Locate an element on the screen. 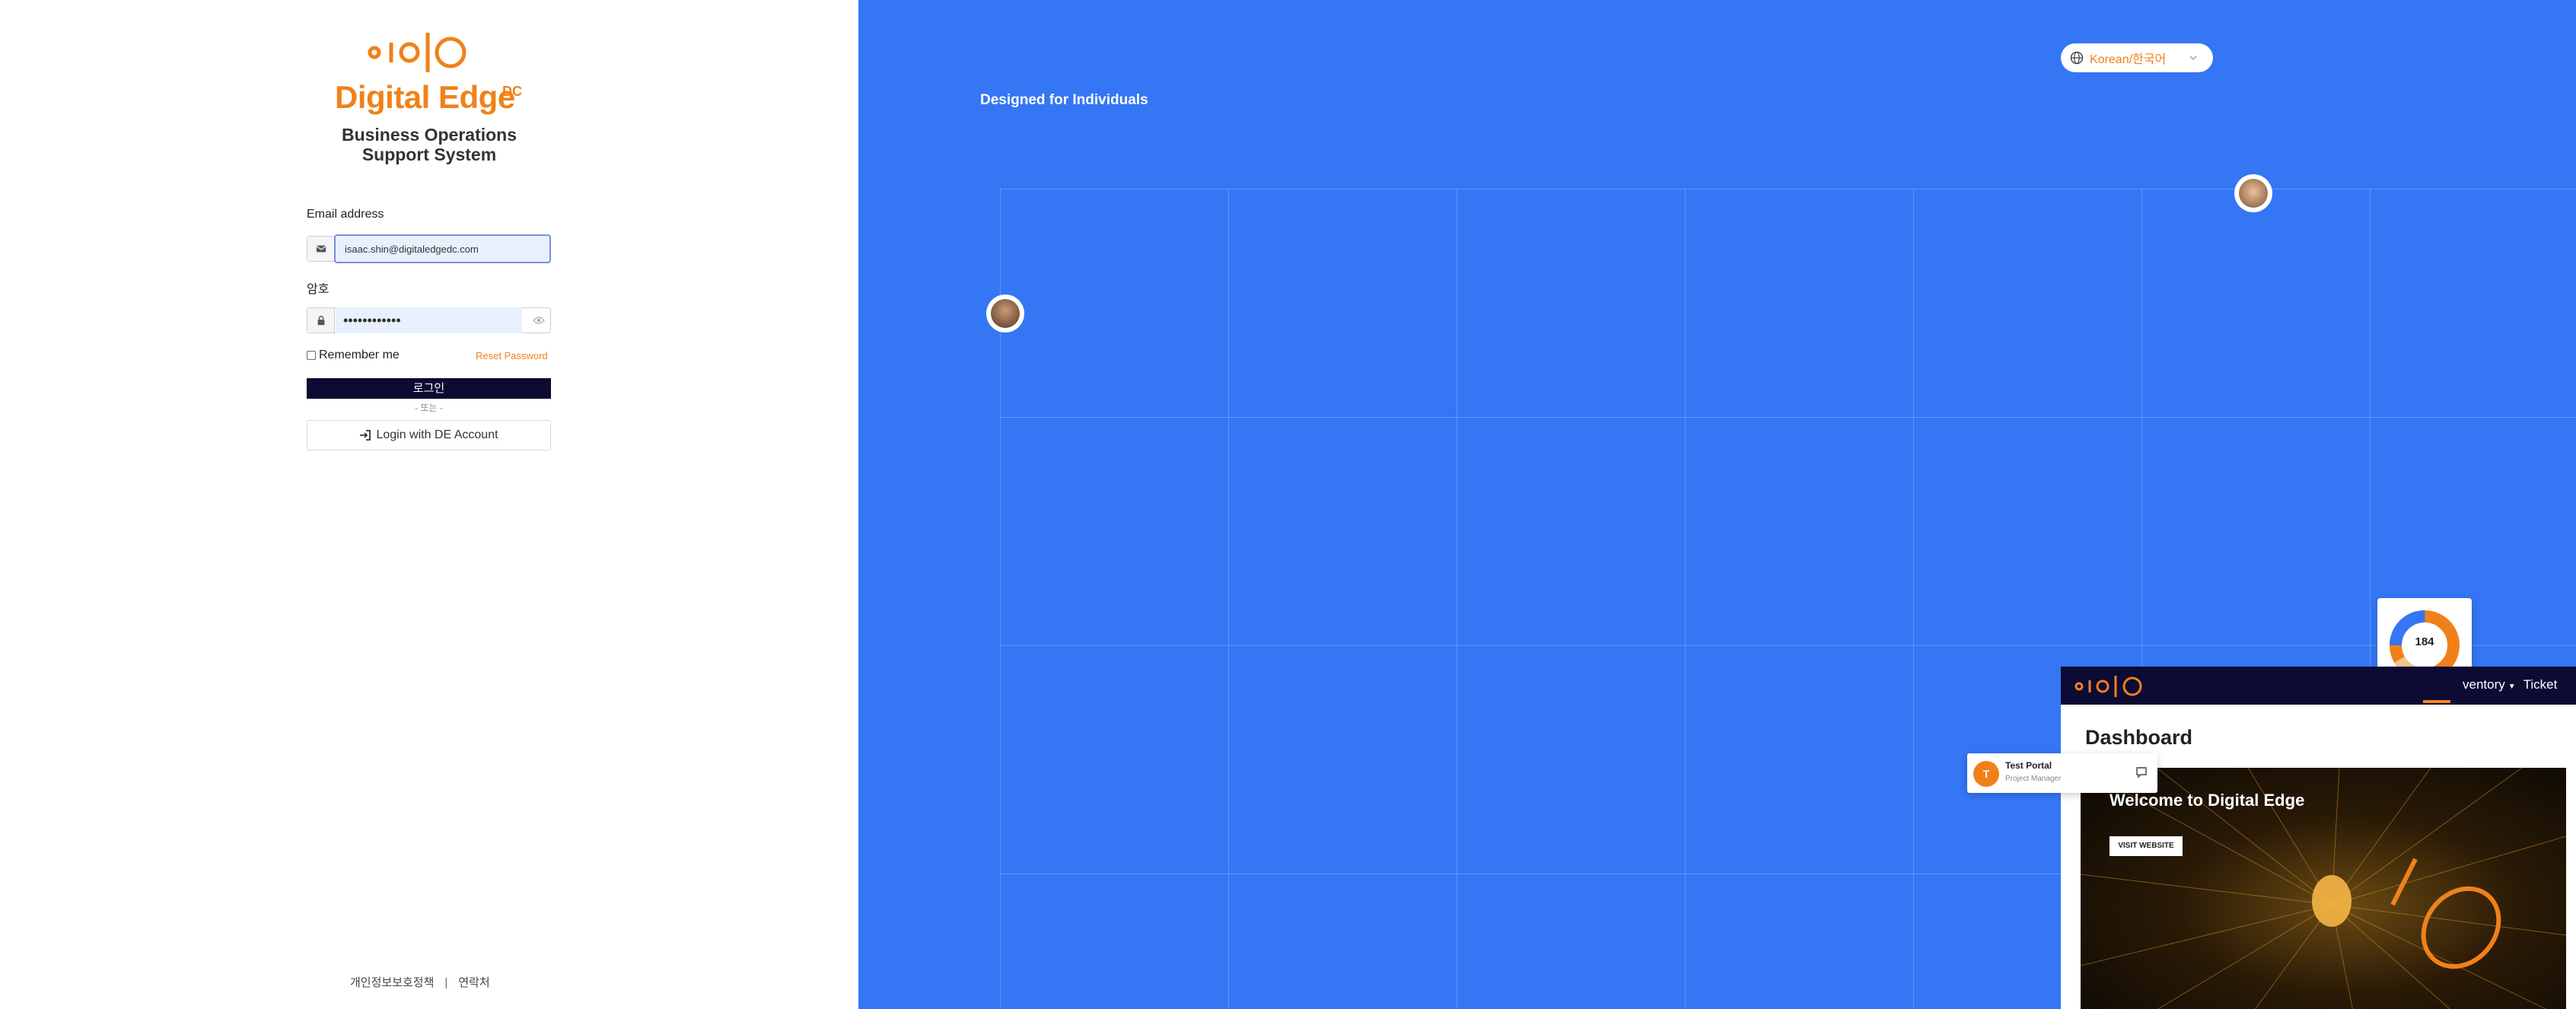 This screenshot has height=1009, width=2576. password-input is located at coordinates (429, 320).